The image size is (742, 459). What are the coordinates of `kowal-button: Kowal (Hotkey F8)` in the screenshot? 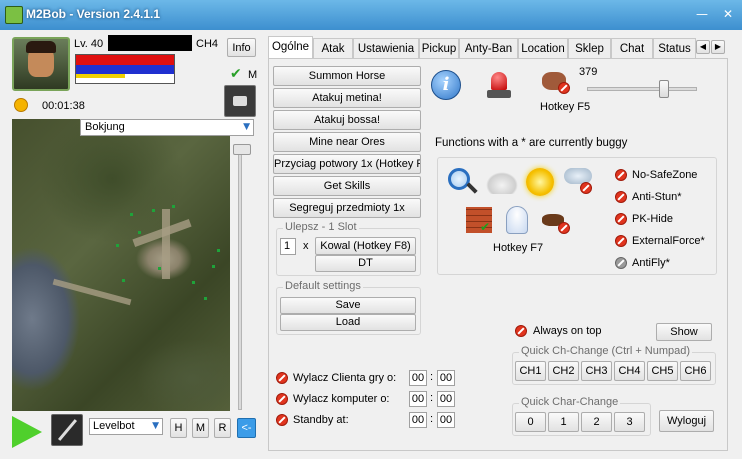 It's located at (365, 246).